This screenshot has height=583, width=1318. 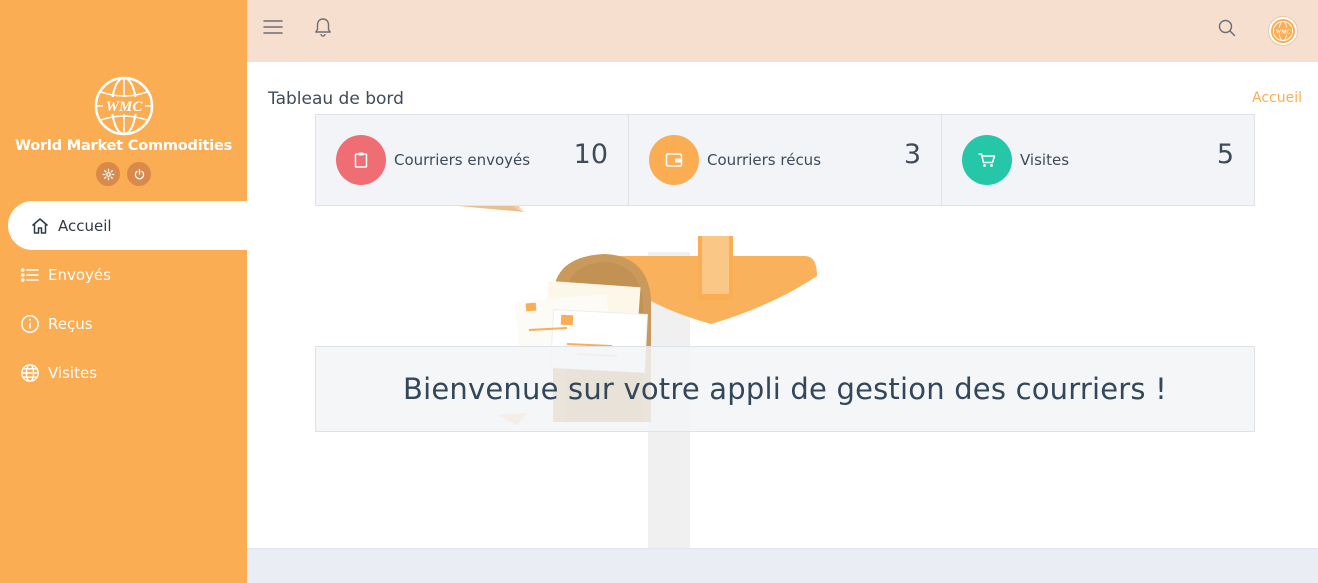 I want to click on wmc-logo: WMC, so click(x=123, y=106).